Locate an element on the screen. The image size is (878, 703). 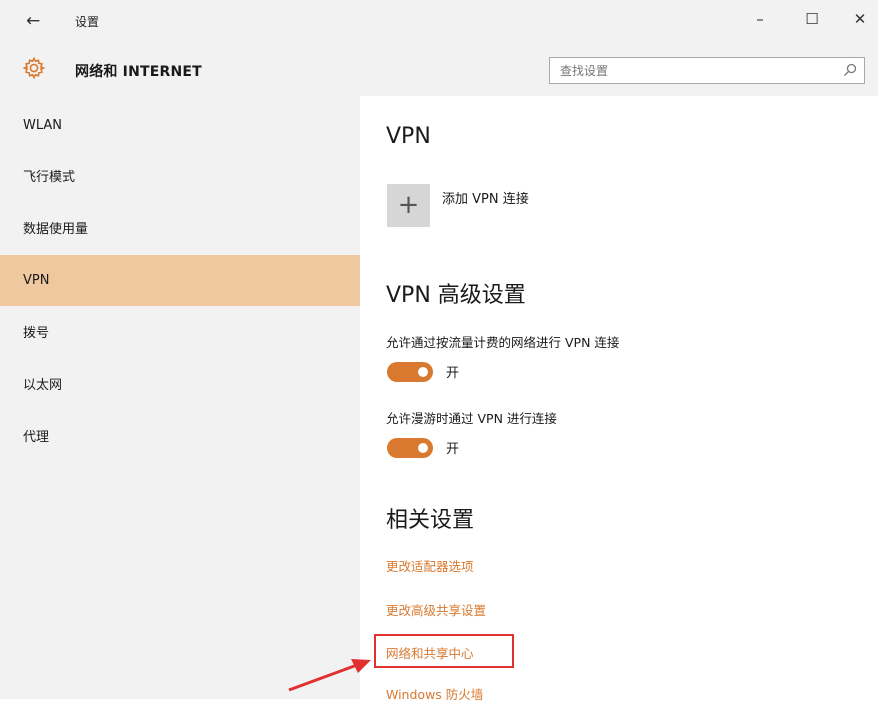
search-icon is located at coordinates (850, 70).